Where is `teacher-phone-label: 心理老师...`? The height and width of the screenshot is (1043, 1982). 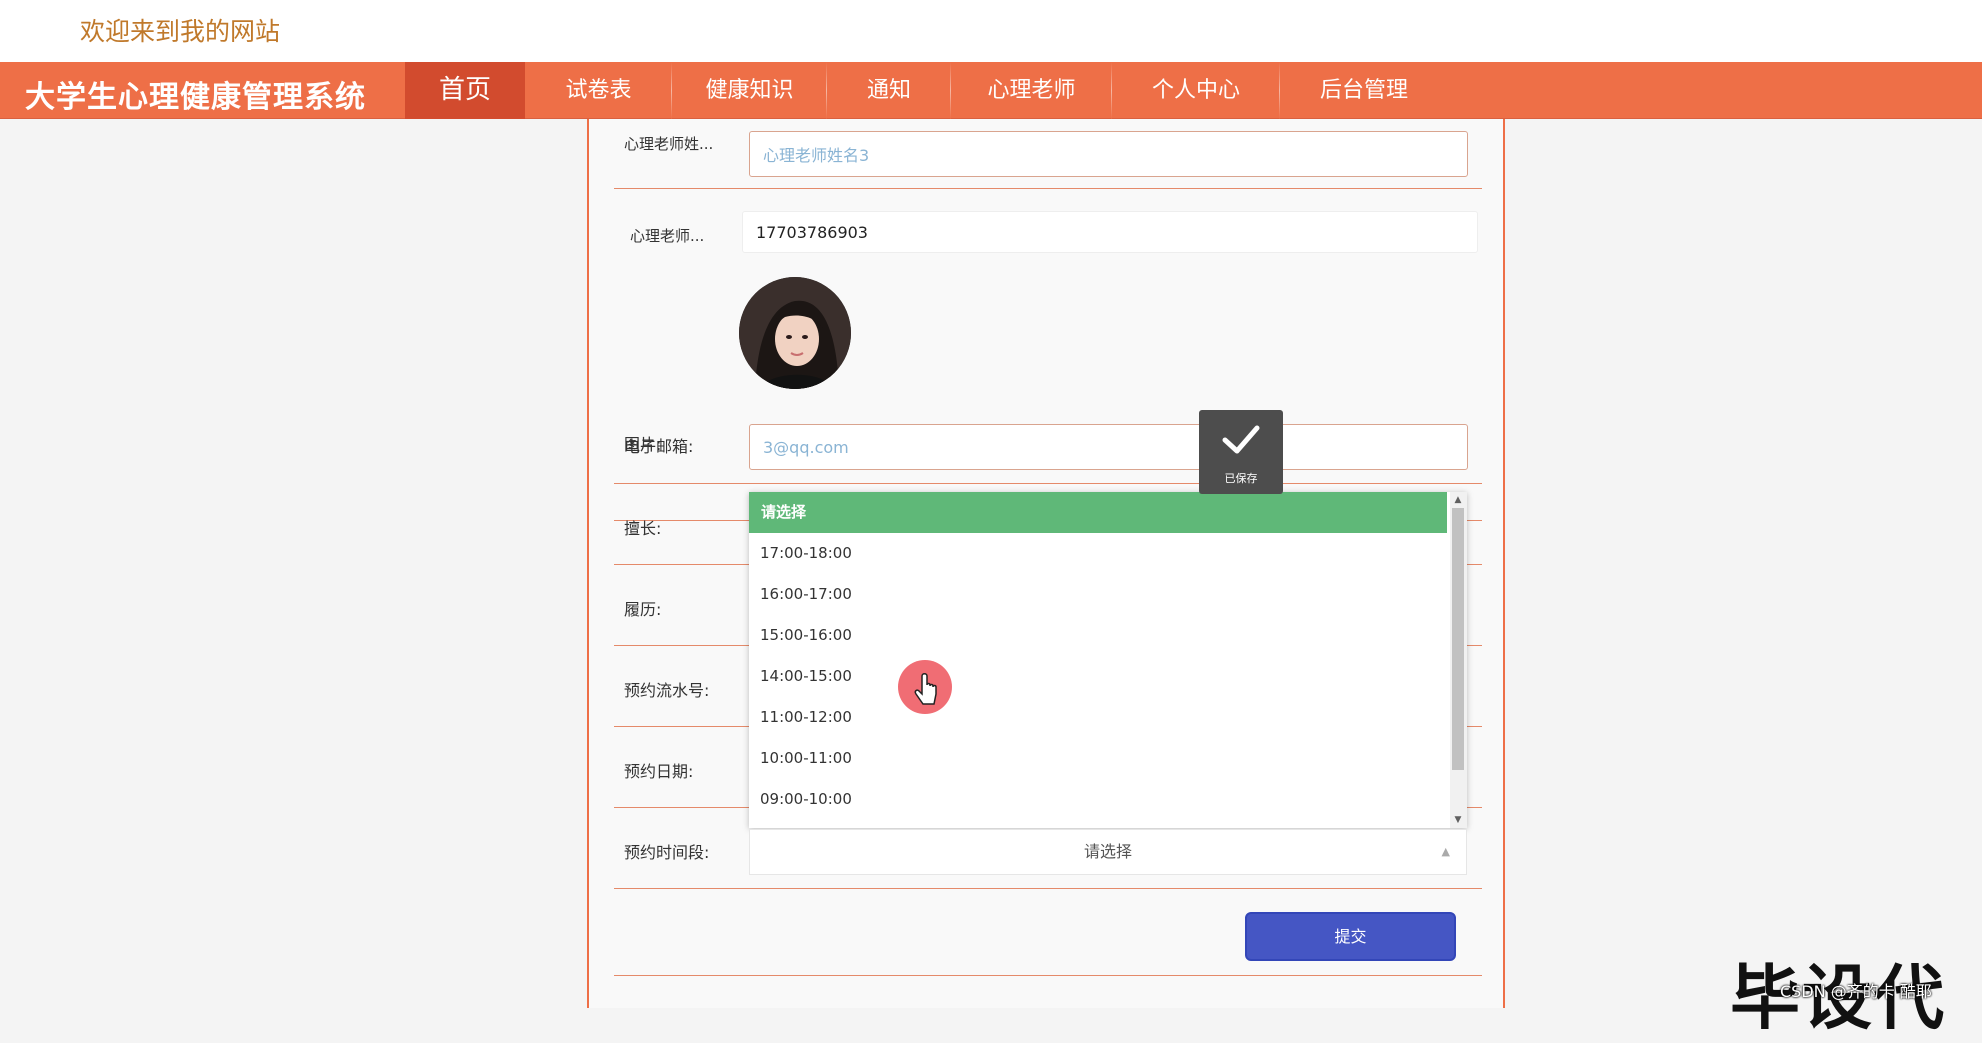 teacher-phone-label: 心理老师... is located at coordinates (667, 236).